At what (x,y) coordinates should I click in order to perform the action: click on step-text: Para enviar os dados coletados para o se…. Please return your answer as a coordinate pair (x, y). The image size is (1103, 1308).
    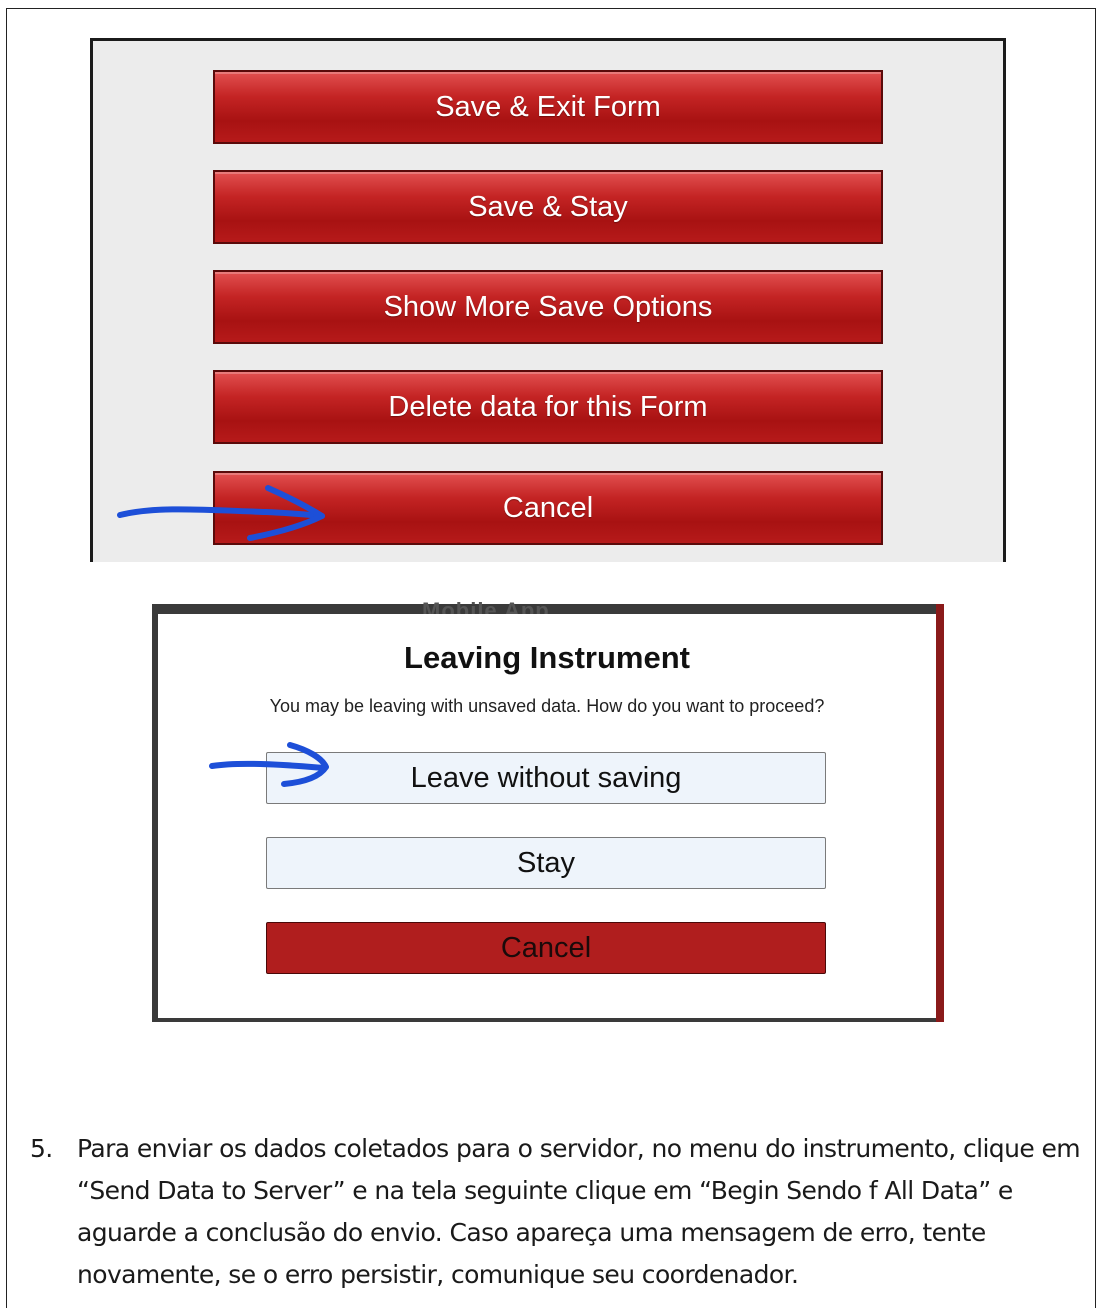
    Looking at the image, I should click on (579, 1211).